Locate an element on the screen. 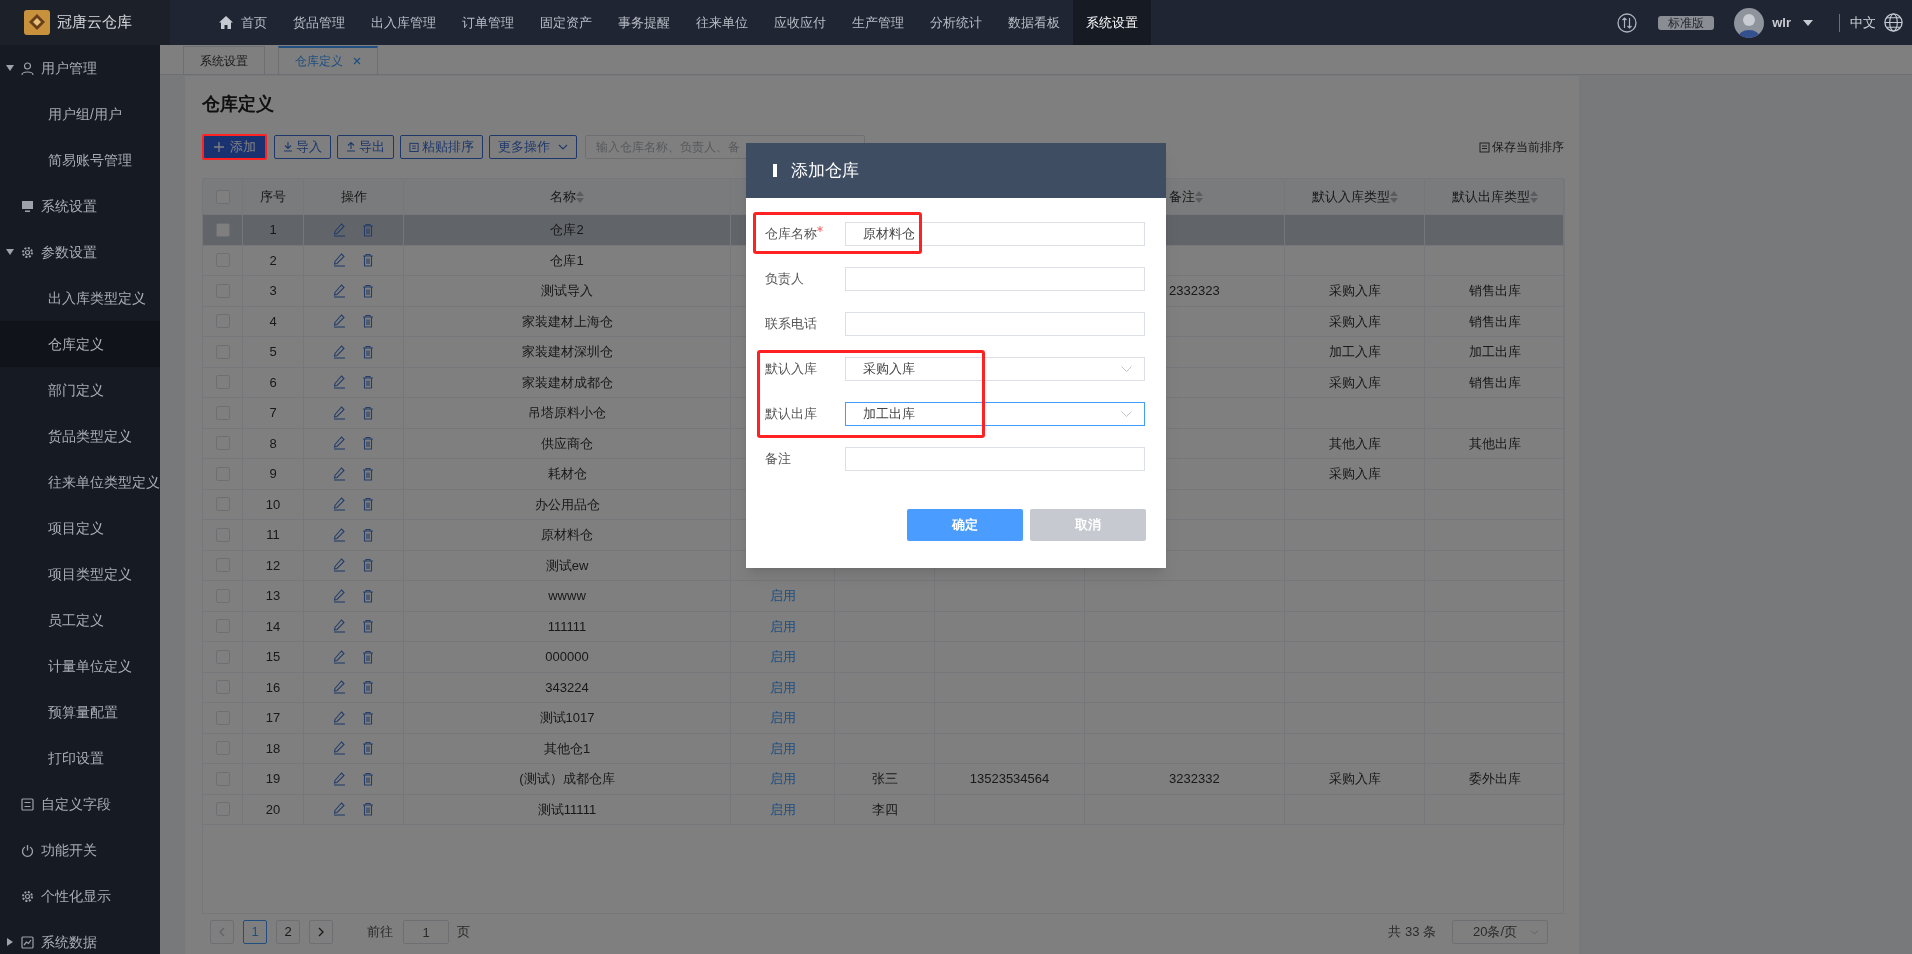 Image resolution: width=1912 pixels, height=954 pixels. nav-item: 往来单位 is located at coordinates (722, 22).